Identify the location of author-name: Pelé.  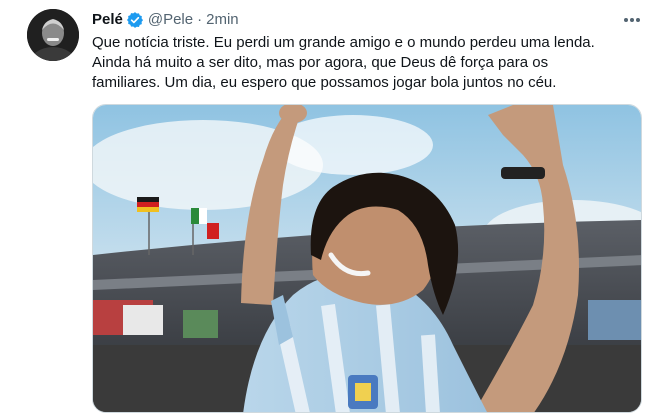
(107, 20).